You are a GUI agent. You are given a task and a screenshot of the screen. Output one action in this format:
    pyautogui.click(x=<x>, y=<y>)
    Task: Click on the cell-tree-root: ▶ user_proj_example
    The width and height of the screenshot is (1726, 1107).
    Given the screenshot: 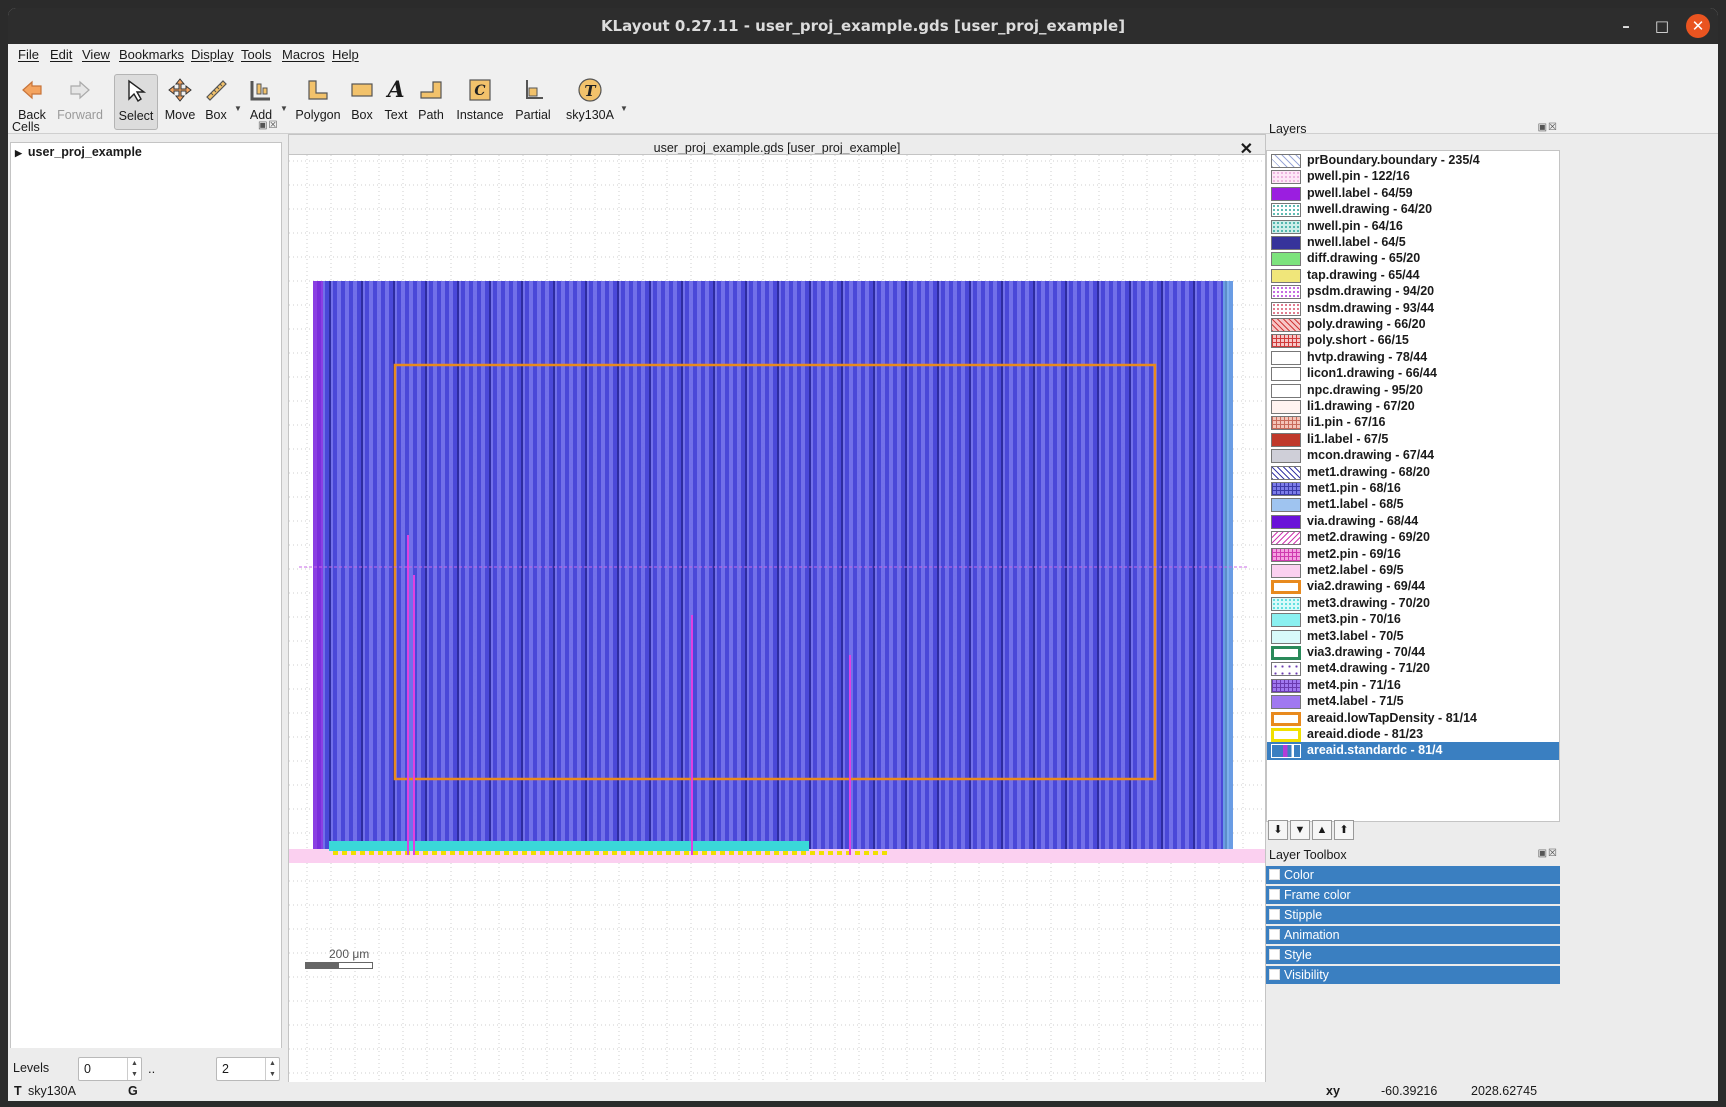 What is the action you would take?
    pyautogui.click(x=78, y=152)
    